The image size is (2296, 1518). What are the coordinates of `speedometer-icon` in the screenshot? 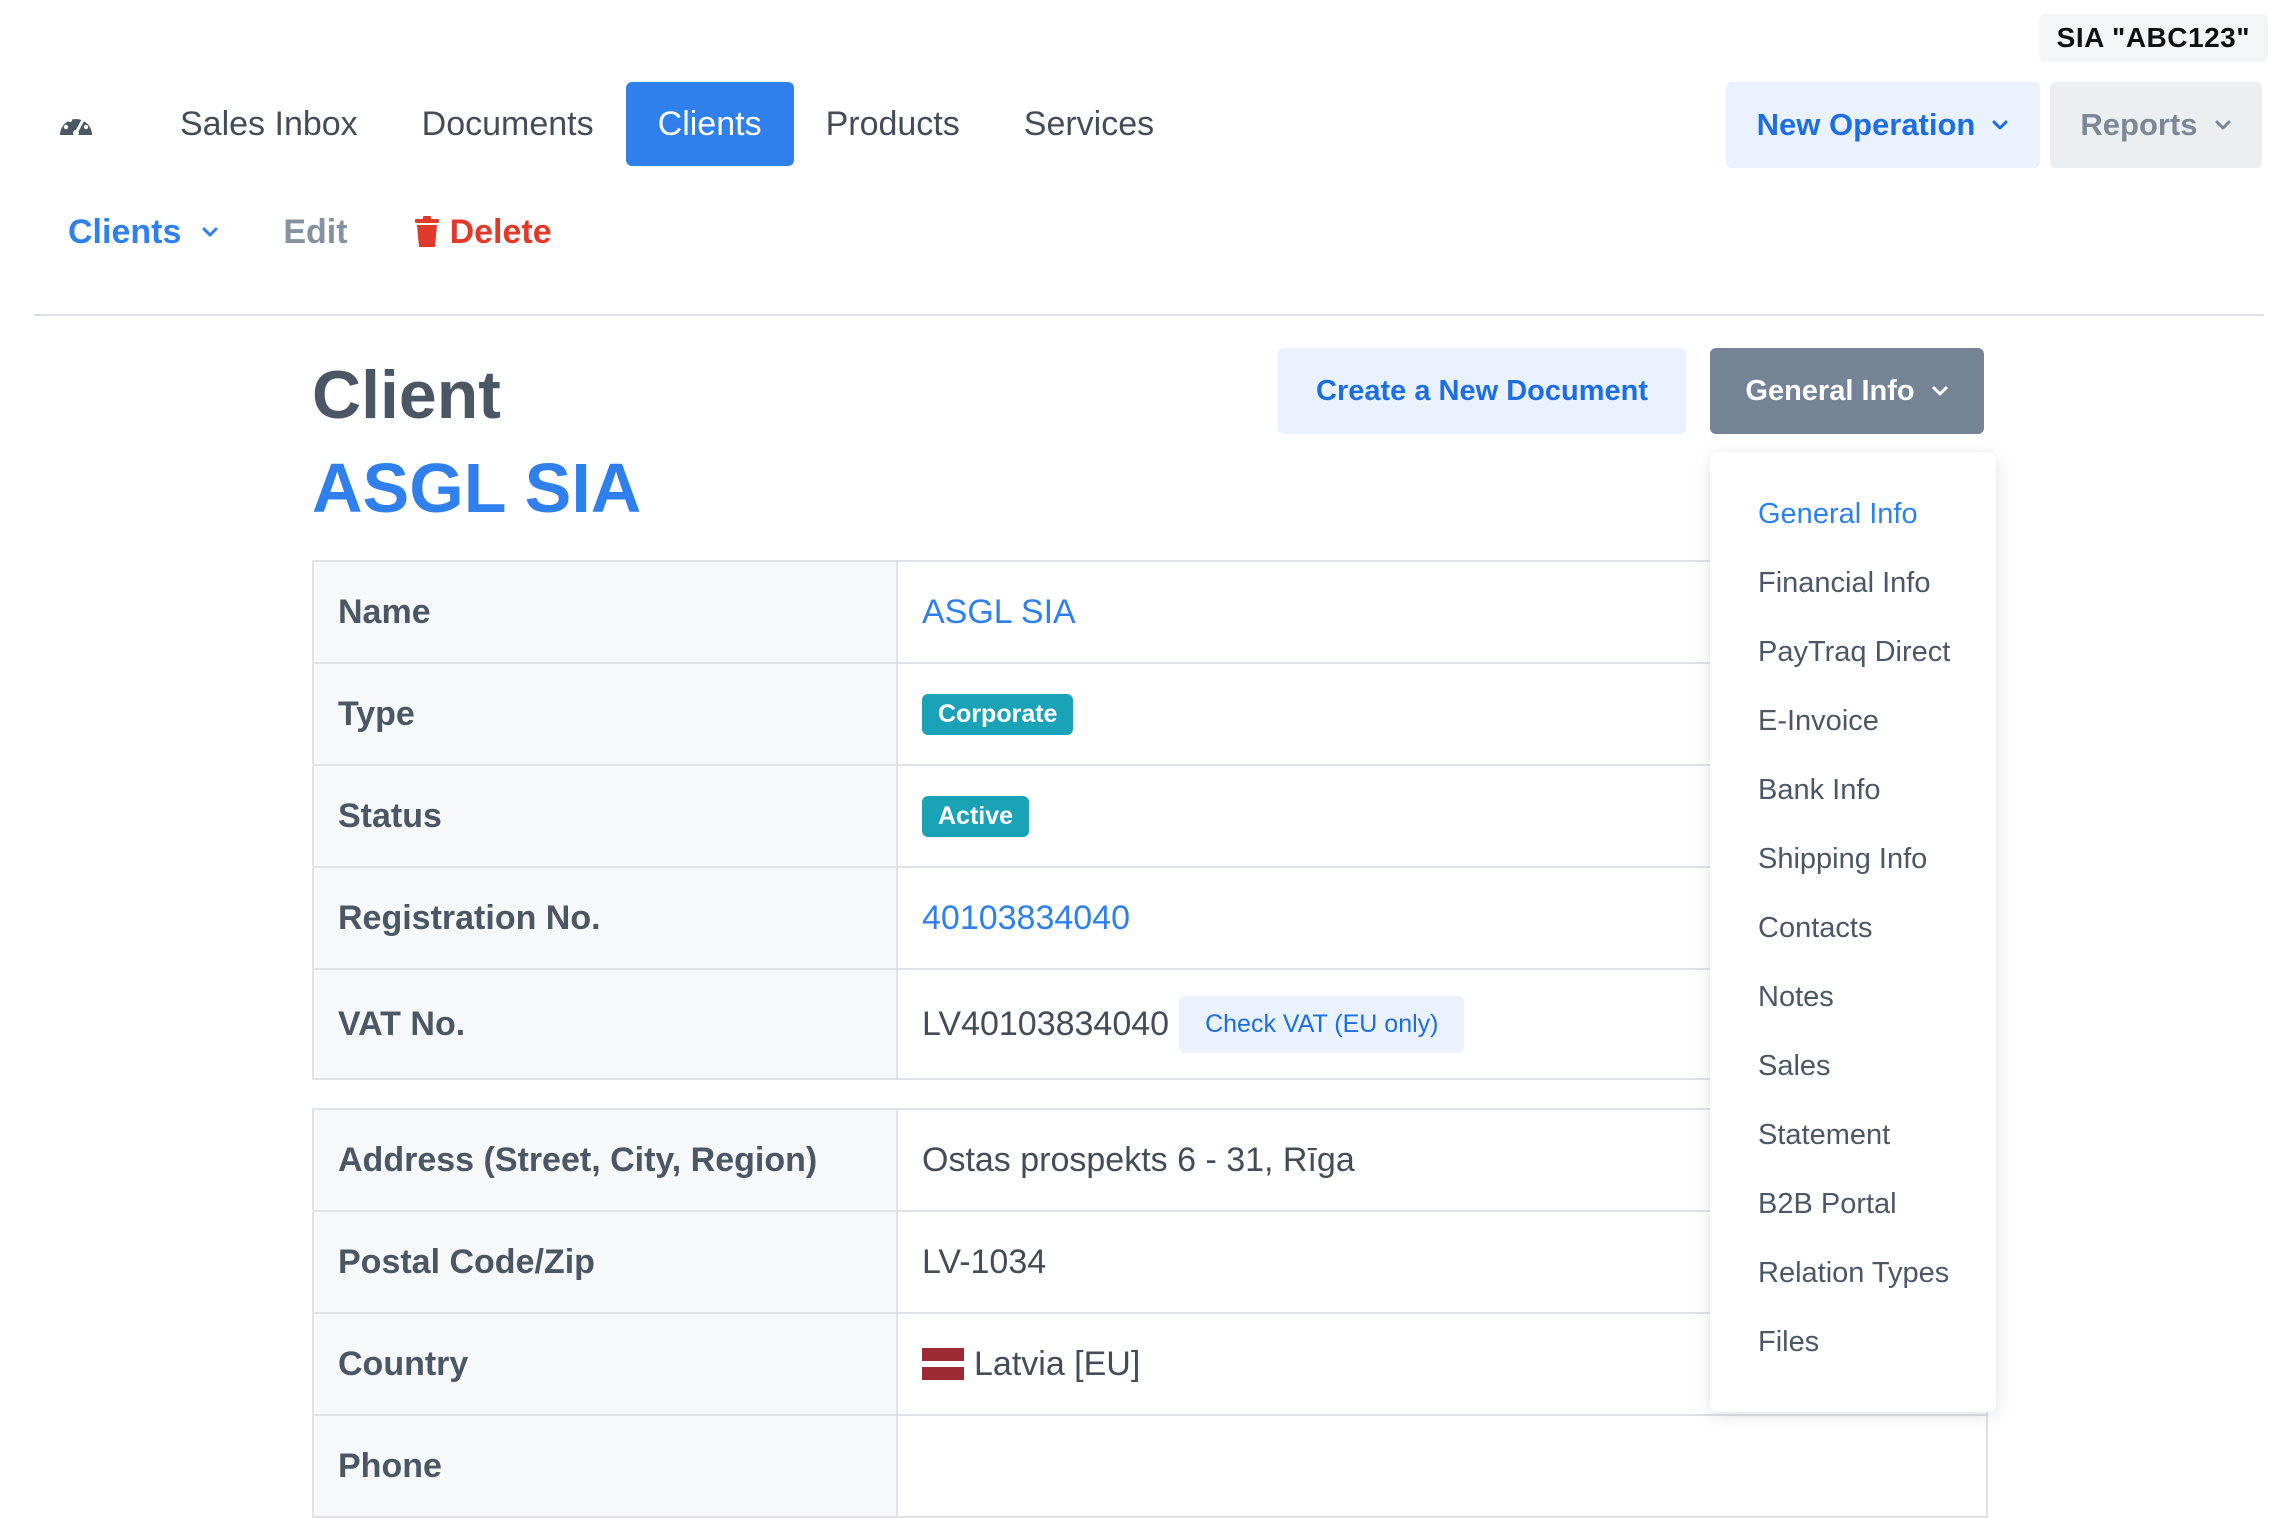 It's located at (81, 124).